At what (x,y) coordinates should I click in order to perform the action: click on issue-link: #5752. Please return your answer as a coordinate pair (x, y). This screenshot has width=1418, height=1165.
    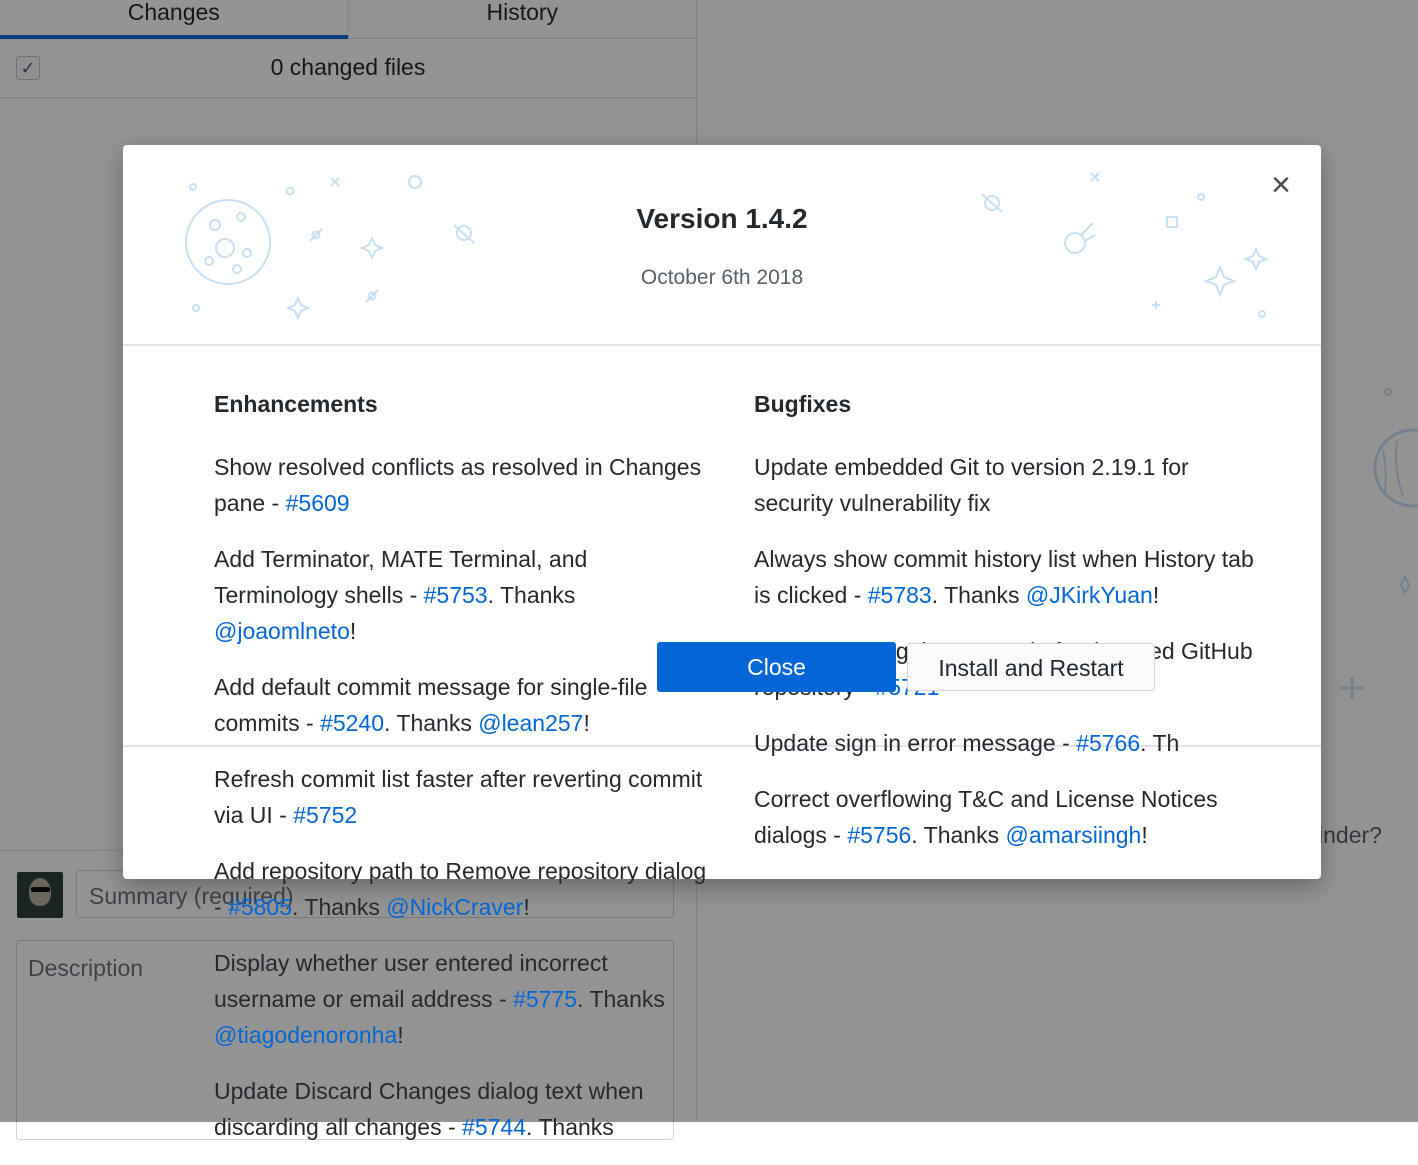
    Looking at the image, I should click on (325, 815).